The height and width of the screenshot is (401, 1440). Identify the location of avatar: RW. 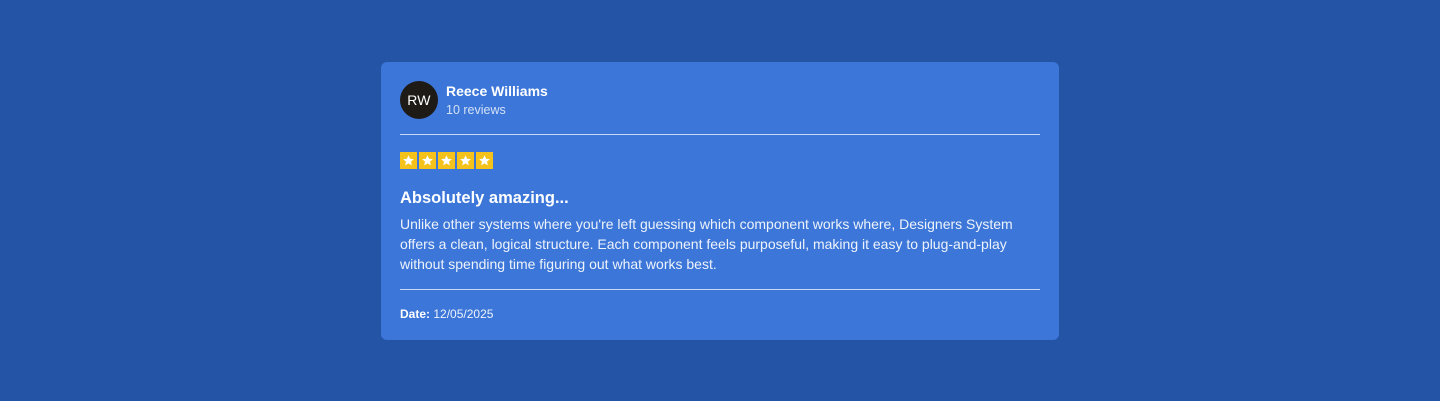
(419, 100).